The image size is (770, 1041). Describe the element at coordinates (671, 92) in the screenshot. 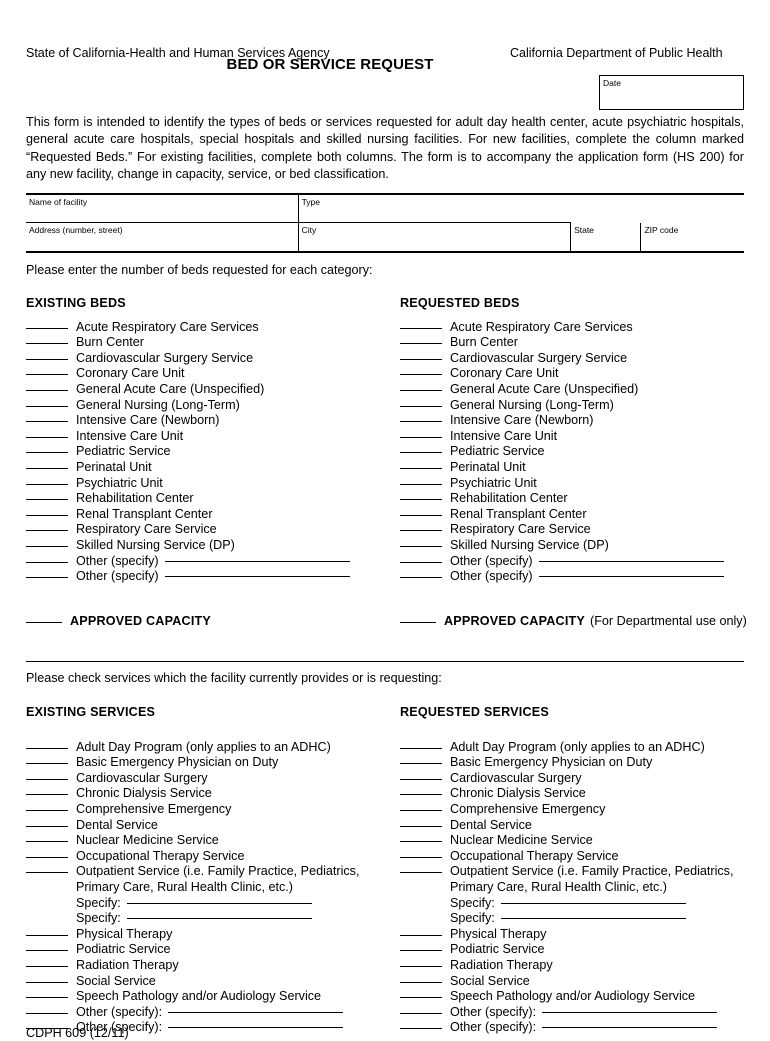

I see `date-field: Date` at that location.